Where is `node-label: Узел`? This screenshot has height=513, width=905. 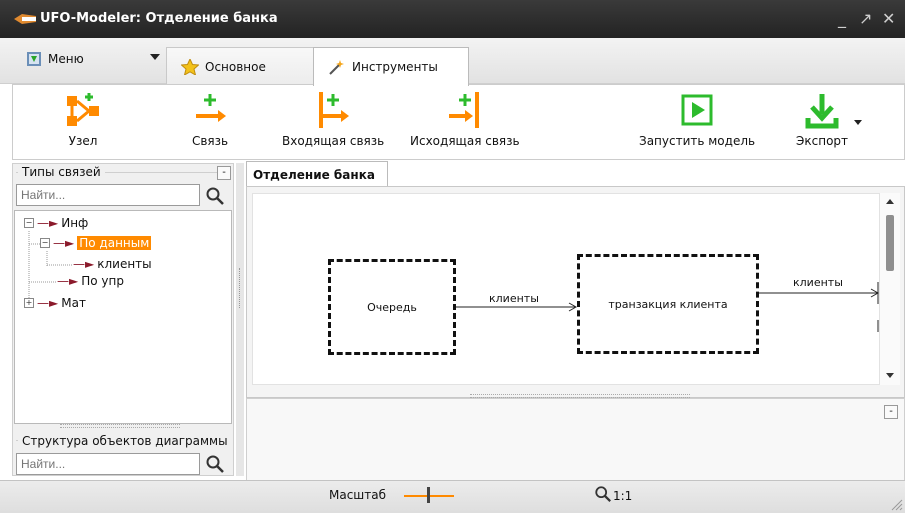 node-label: Узел is located at coordinates (83, 141).